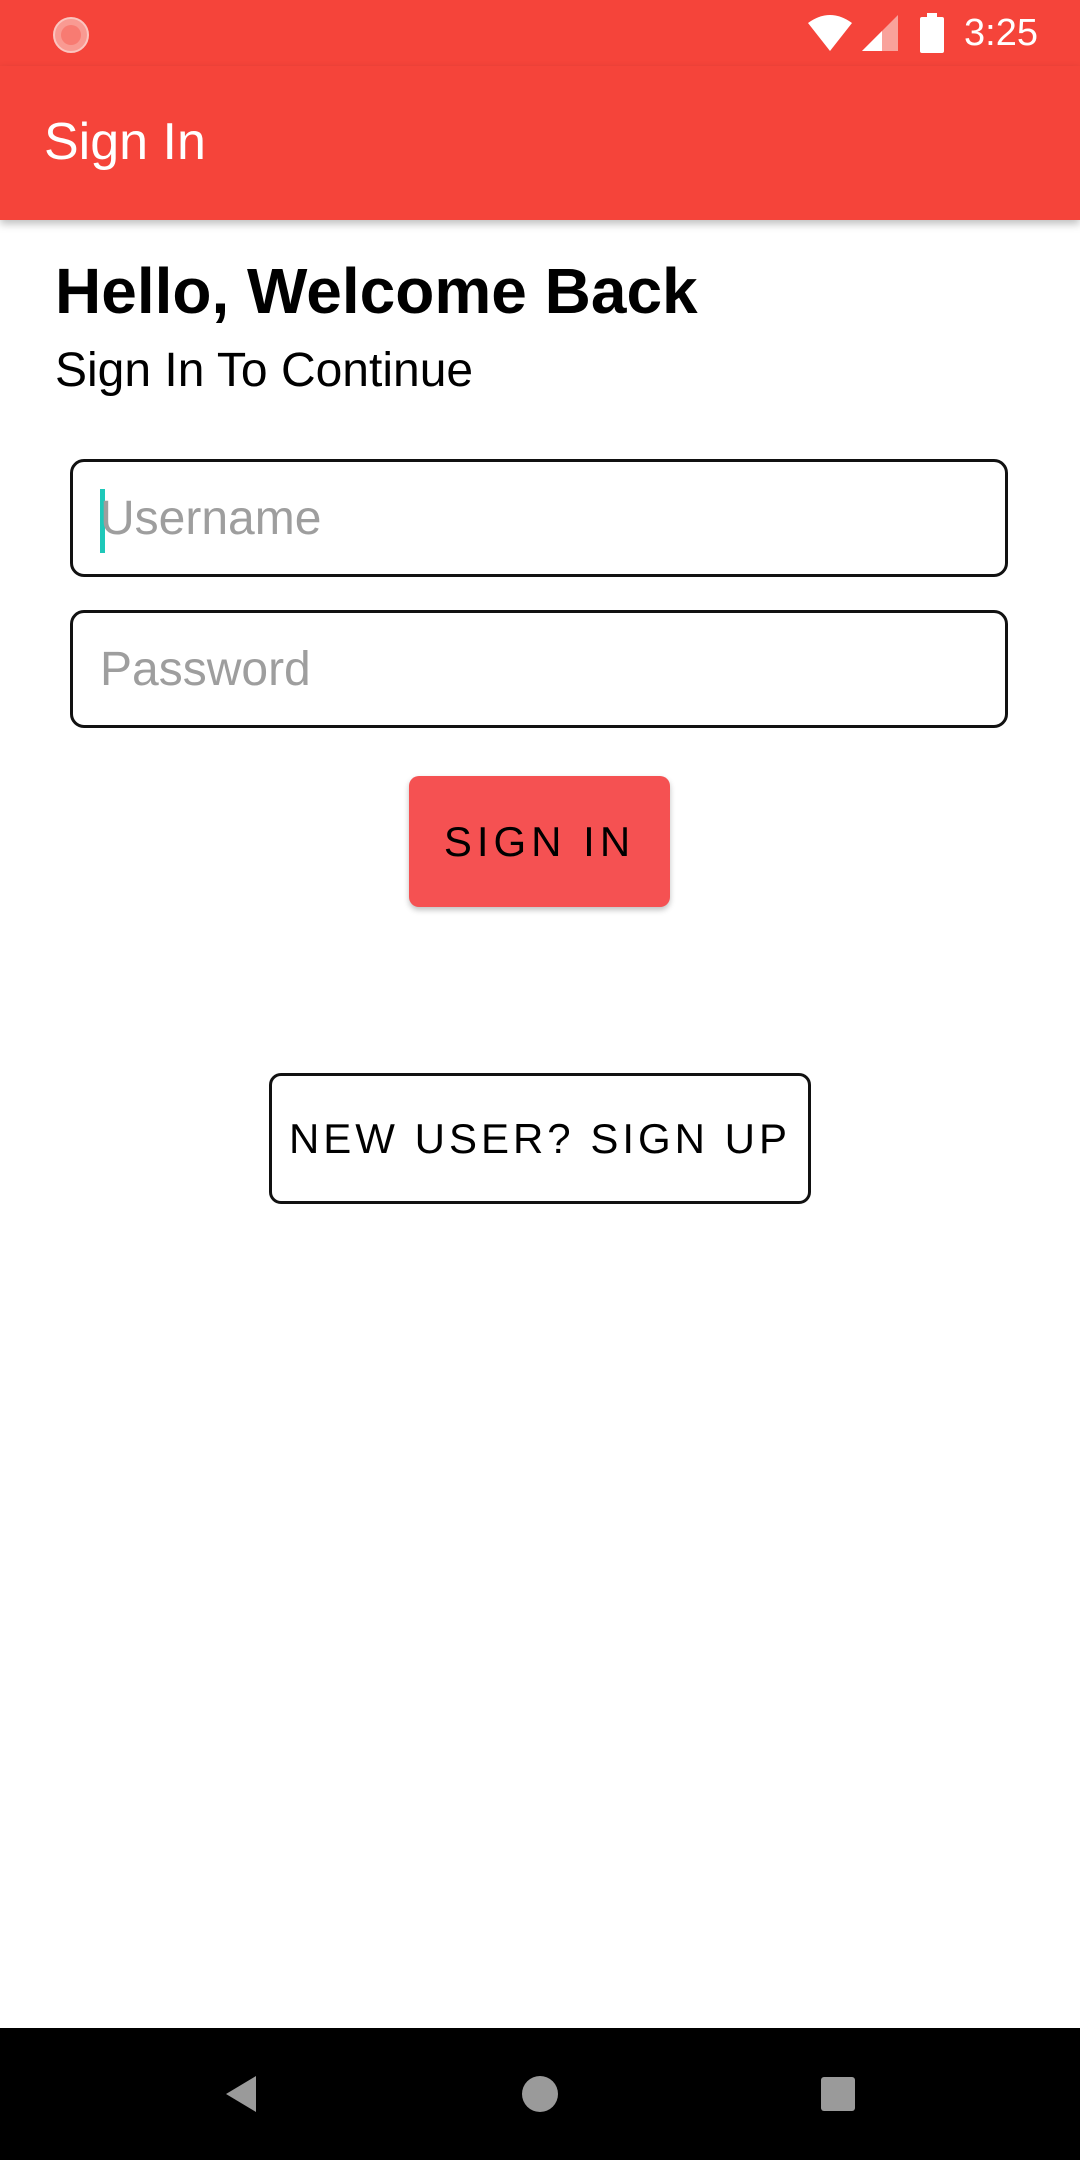 This screenshot has height=2160, width=1080. What do you see at coordinates (830, 33) in the screenshot?
I see `wifi-icon` at bounding box center [830, 33].